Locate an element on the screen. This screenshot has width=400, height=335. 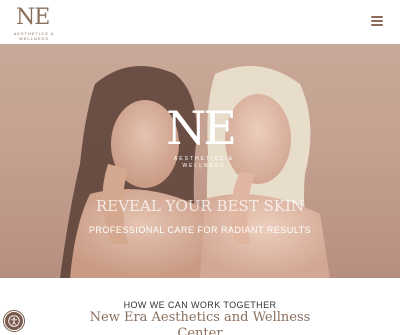
logo-subtitle: AESTHETICS & WELLNESS is located at coordinates (34, 36).